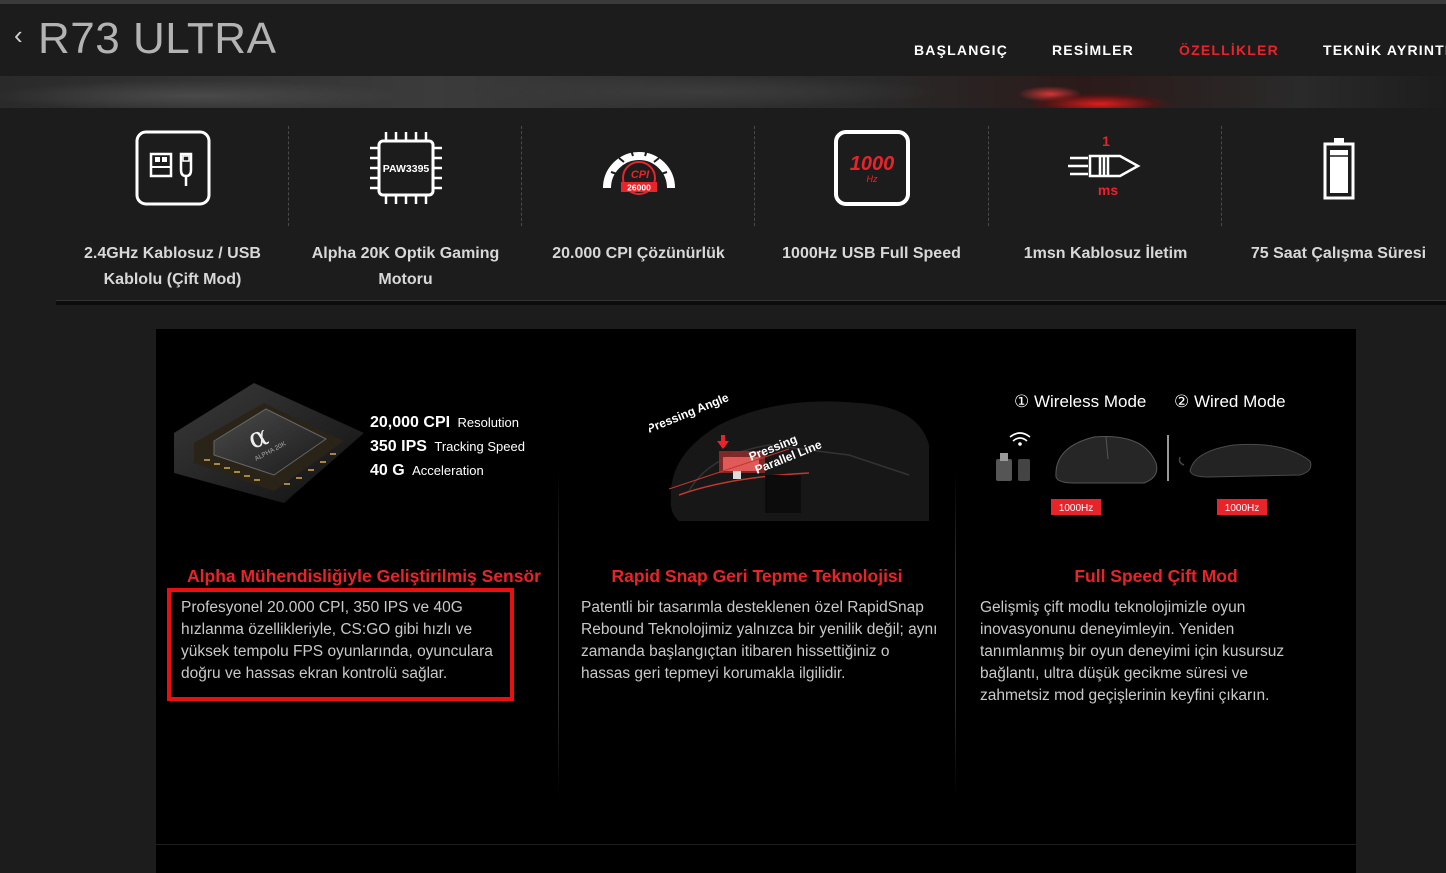 The image size is (1446, 873). What do you see at coordinates (723, 92) in the screenshot?
I see `banner-strip` at bounding box center [723, 92].